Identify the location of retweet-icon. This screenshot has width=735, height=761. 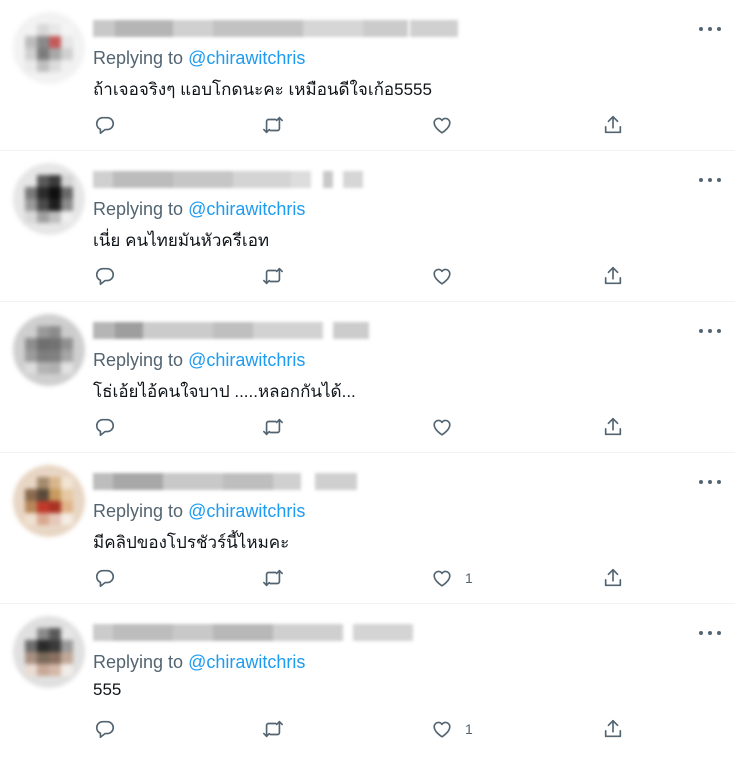
(273, 729).